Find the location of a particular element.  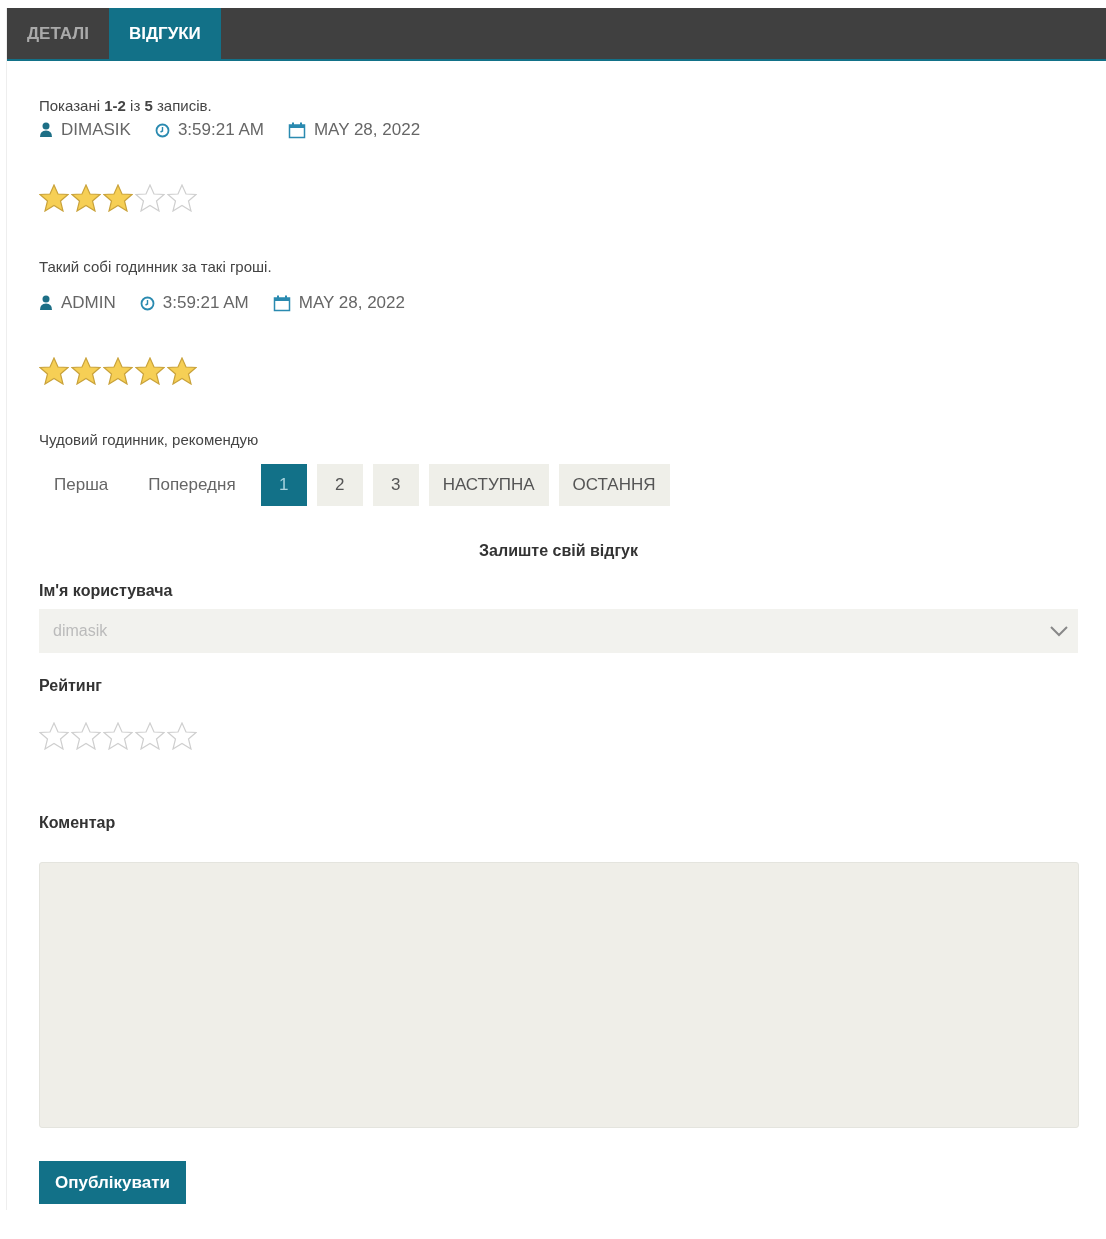

pagination-button: 3 is located at coordinates (395, 485).